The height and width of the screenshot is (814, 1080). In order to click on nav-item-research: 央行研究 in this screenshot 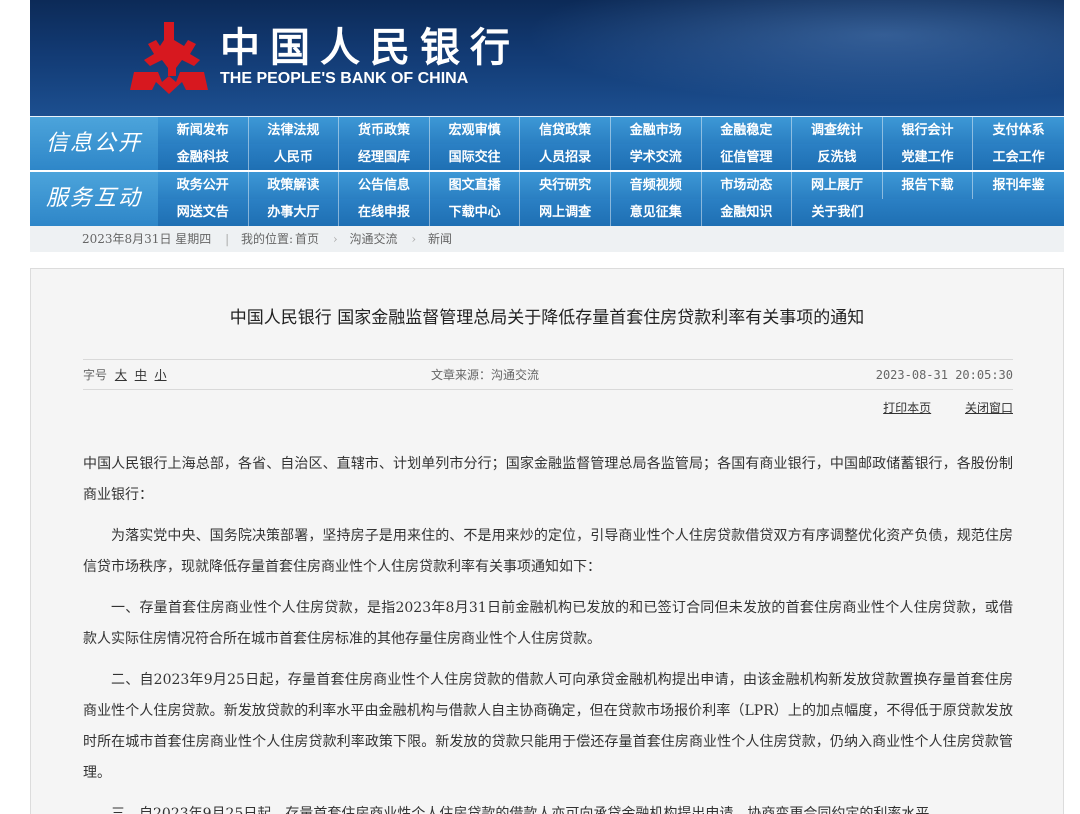, I will do `click(565, 185)`.